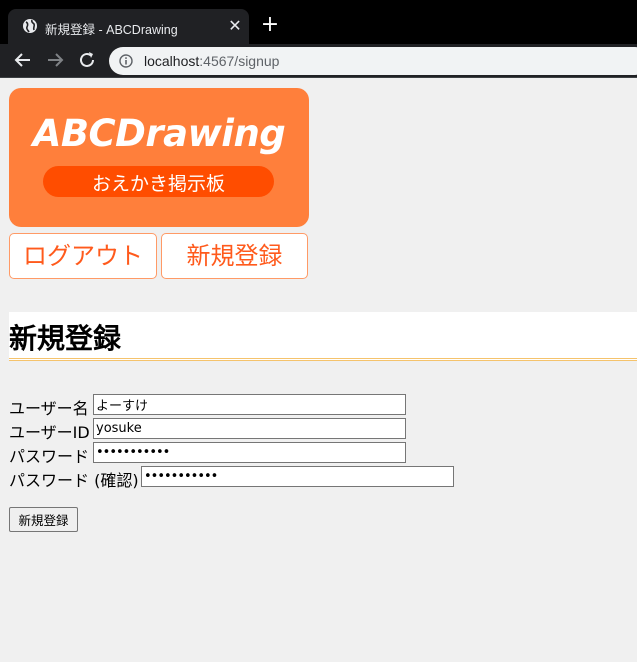  Describe the element at coordinates (49, 408) in the screenshot. I see `username-label: ユーザー名` at that location.